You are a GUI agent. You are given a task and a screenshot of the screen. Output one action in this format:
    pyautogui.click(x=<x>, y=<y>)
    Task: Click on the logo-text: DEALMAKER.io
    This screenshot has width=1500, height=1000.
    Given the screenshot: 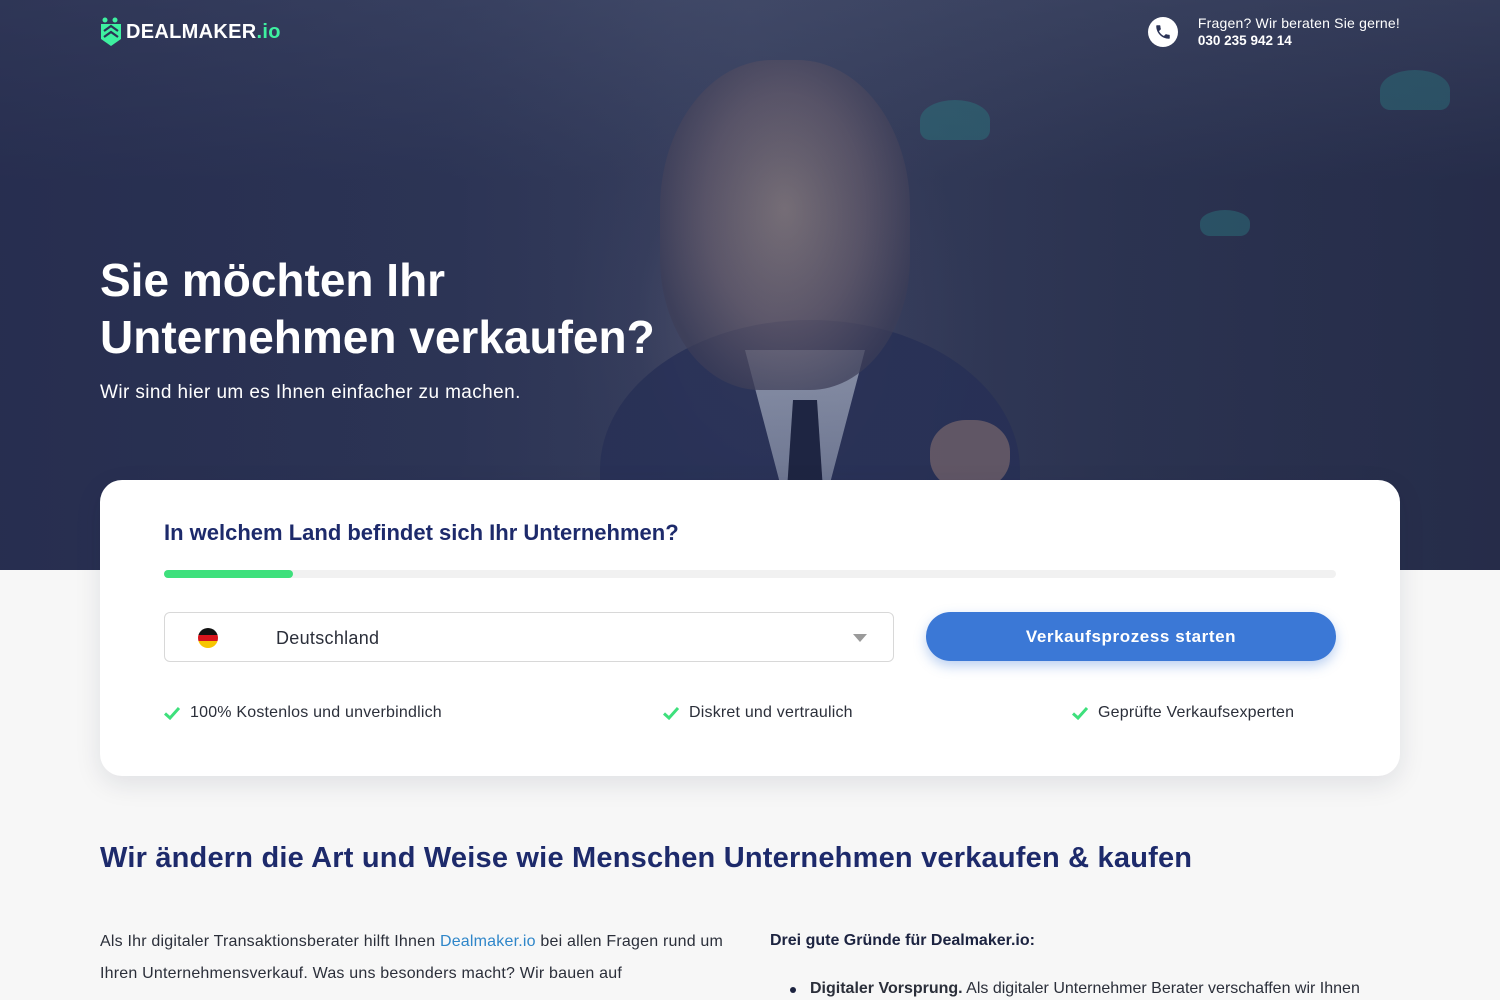 What is the action you would take?
    pyautogui.click(x=203, y=31)
    